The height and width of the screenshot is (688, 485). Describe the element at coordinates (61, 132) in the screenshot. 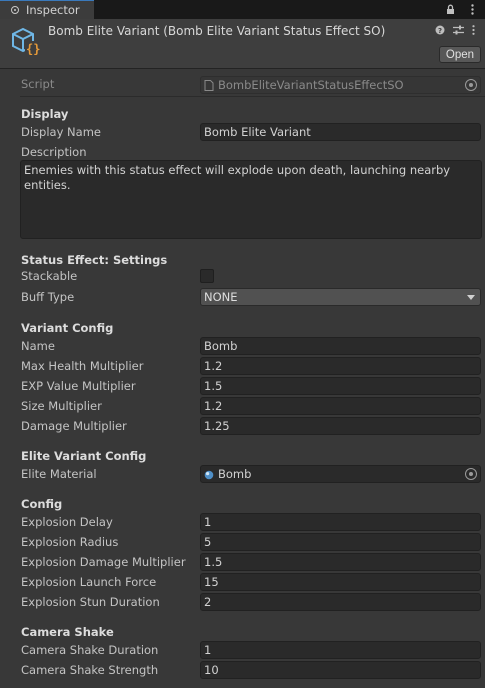

I see `display-name-label: Display Name` at that location.